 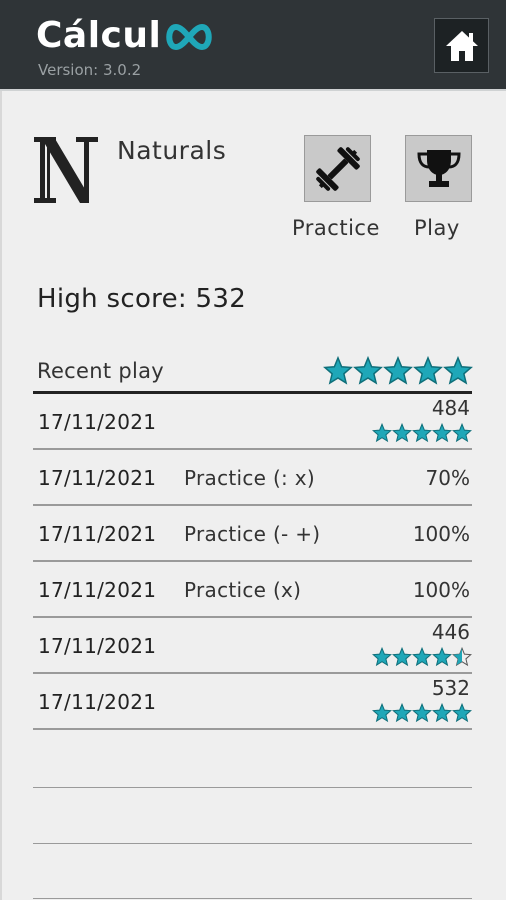 I want to click on left-border, so click(x=1, y=495).